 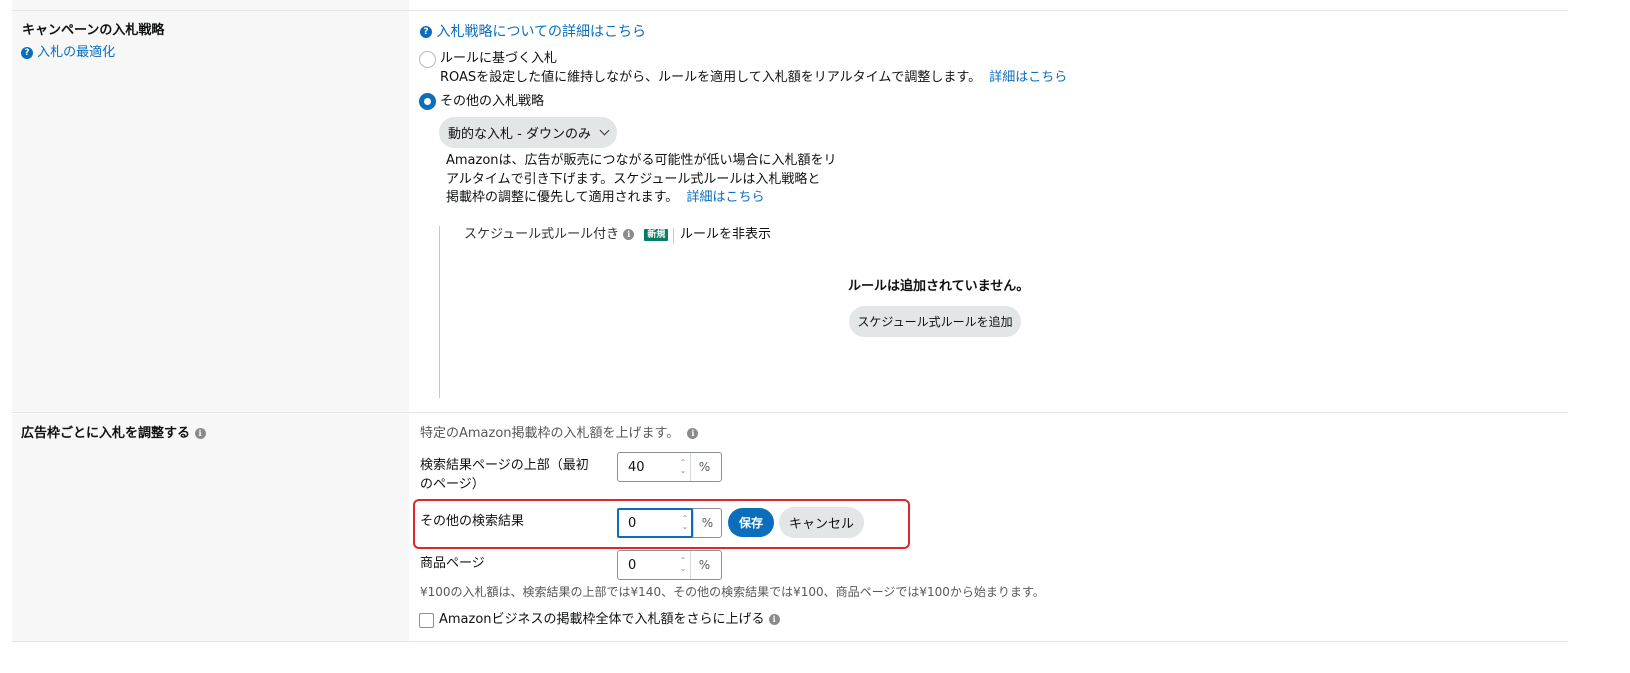 I want to click on section-divider, so click(x=790, y=412).